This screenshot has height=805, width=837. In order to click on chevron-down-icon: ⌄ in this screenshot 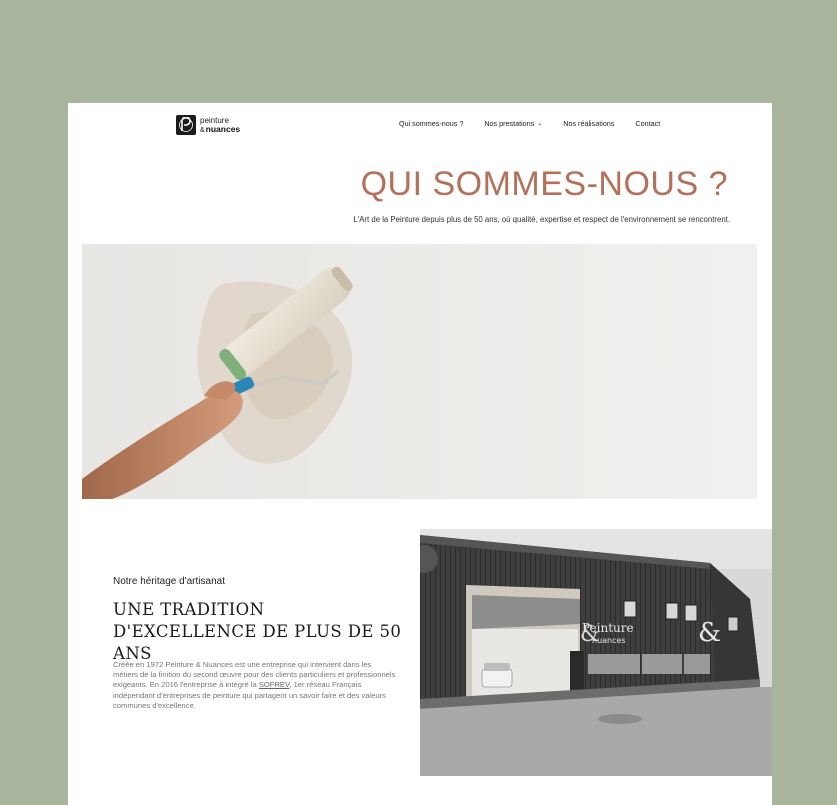, I will do `click(540, 124)`.